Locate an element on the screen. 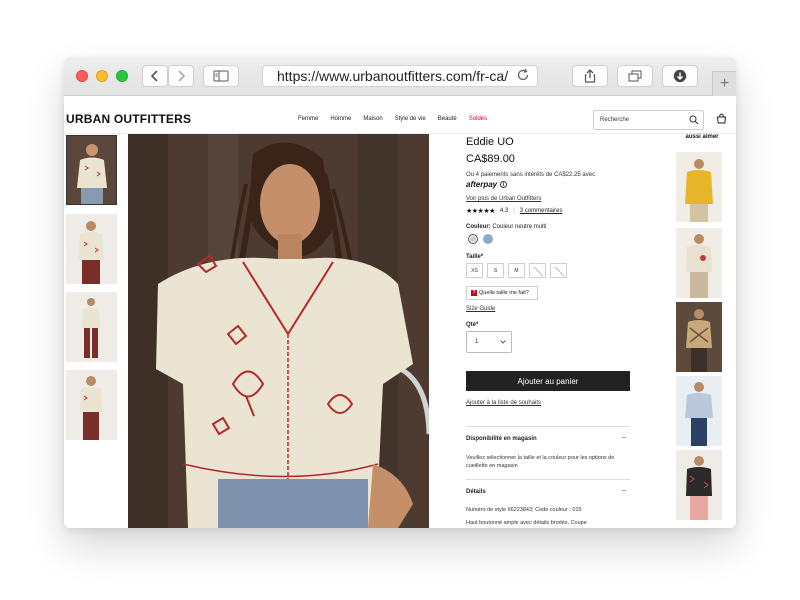 The width and height of the screenshot is (800, 600). chevron-left-icon is located at coordinates (154, 76).